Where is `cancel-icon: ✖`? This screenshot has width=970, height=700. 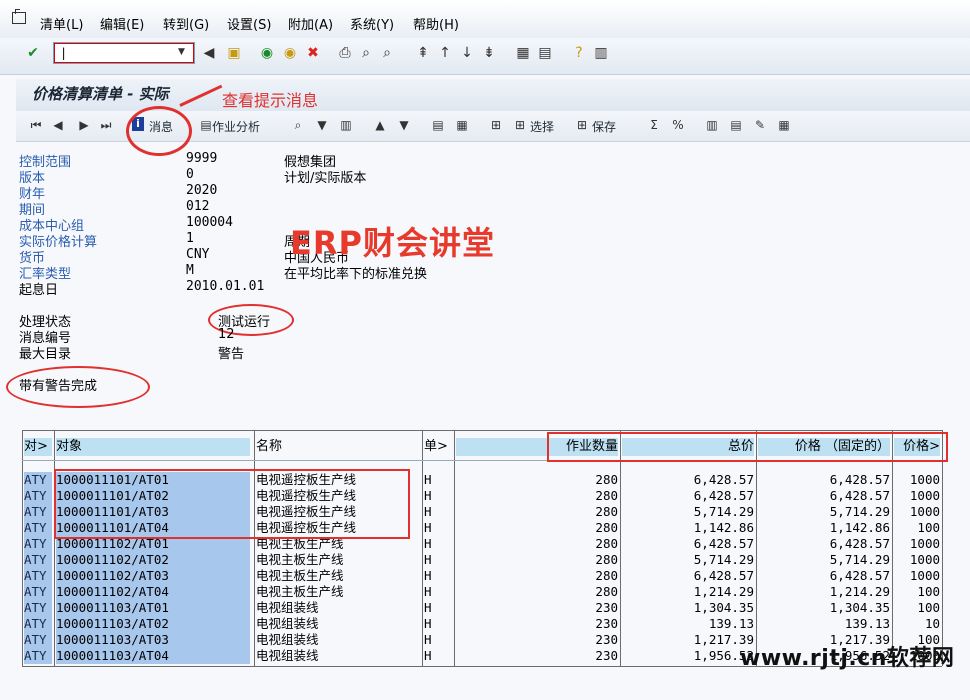
cancel-icon: ✖ is located at coordinates (313, 53).